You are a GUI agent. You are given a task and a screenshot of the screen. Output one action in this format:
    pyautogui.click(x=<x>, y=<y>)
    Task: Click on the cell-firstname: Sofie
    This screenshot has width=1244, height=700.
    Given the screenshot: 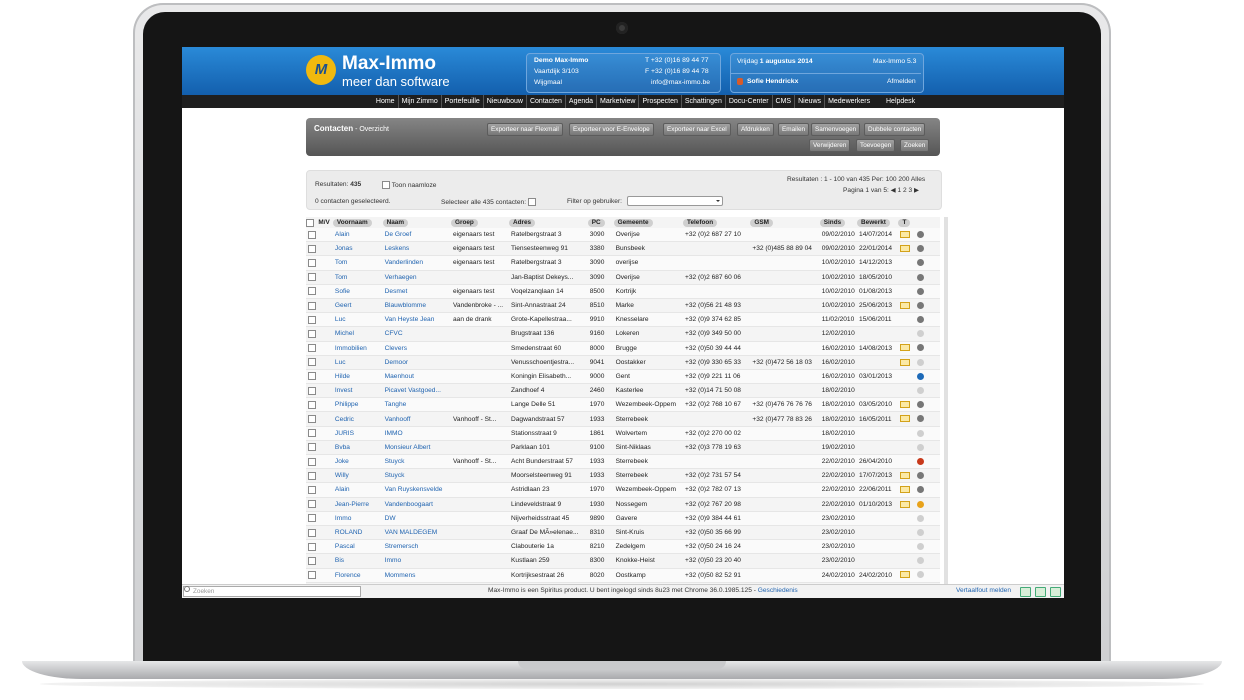 What is the action you would take?
    pyautogui.click(x=357, y=291)
    